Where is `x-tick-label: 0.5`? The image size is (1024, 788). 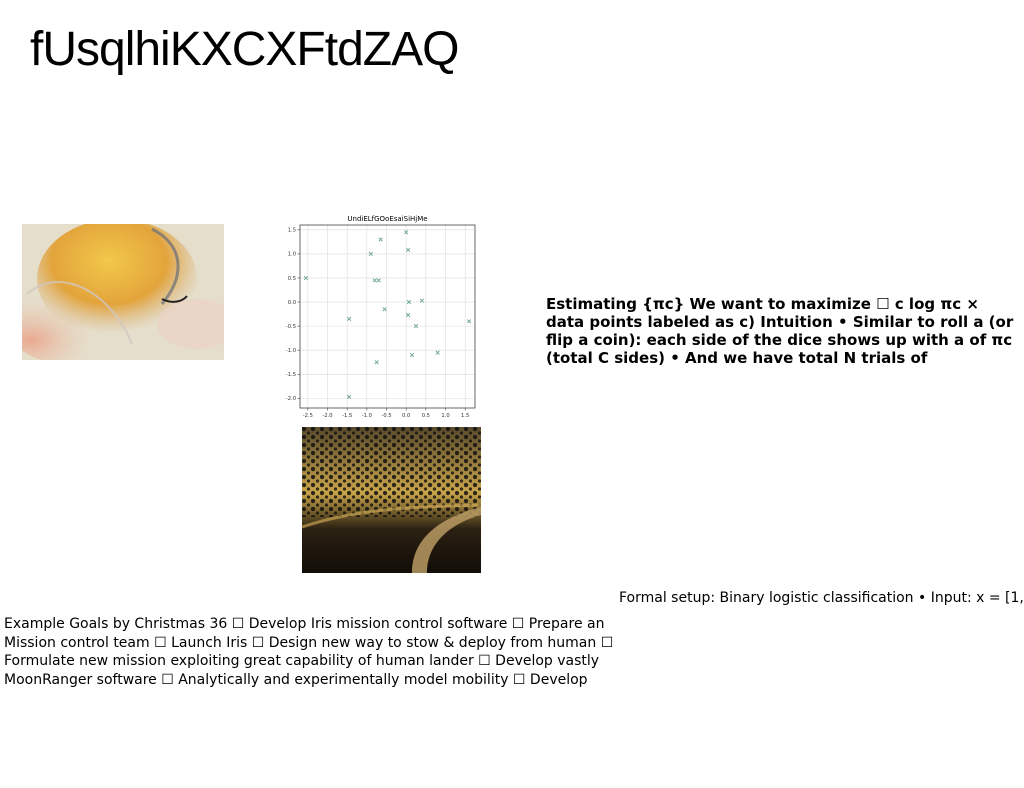
x-tick-label: 0.5 is located at coordinates (426, 415).